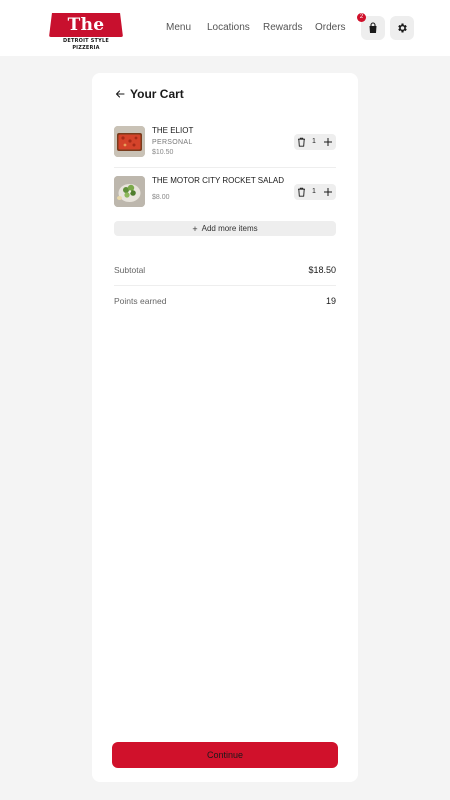 This screenshot has width=450, height=800. What do you see at coordinates (140, 301) in the screenshot?
I see `points-earned-label: Points earned` at bounding box center [140, 301].